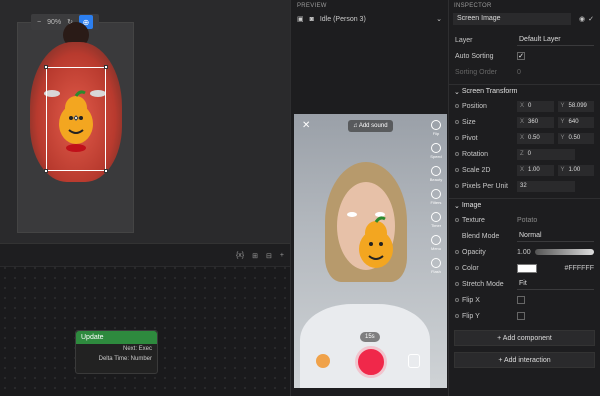 This screenshot has width=600, height=396. What do you see at coordinates (527, 220) in the screenshot?
I see `texture-field: Potato` at bounding box center [527, 220].